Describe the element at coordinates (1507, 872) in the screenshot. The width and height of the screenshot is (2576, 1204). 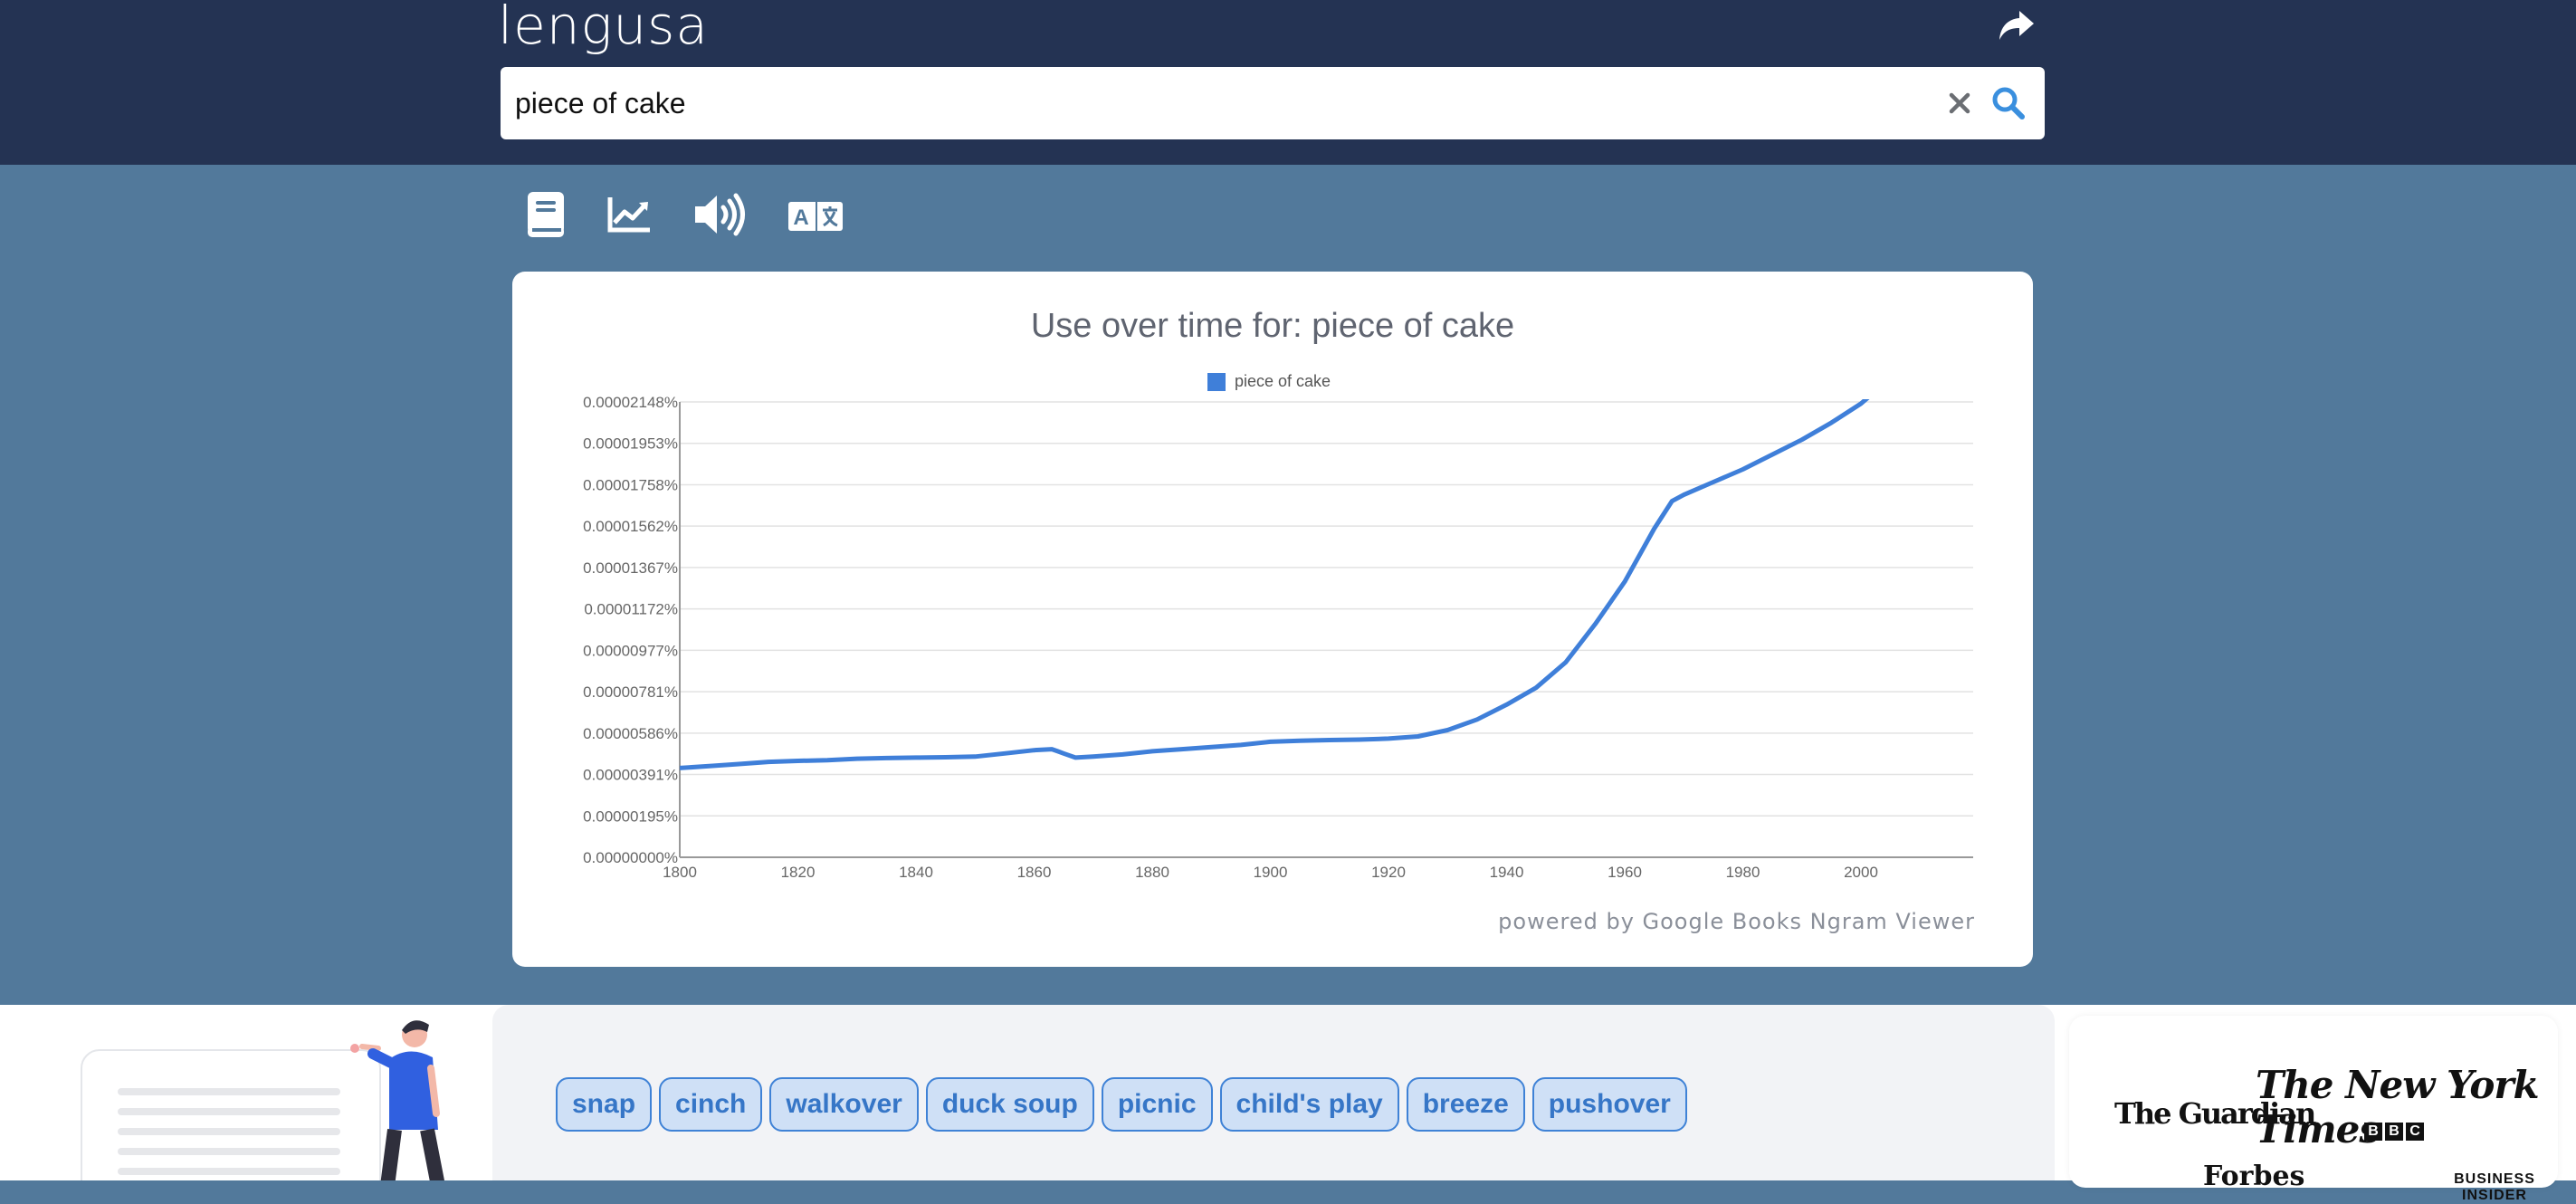
I see `x-tick-label: 1940` at that location.